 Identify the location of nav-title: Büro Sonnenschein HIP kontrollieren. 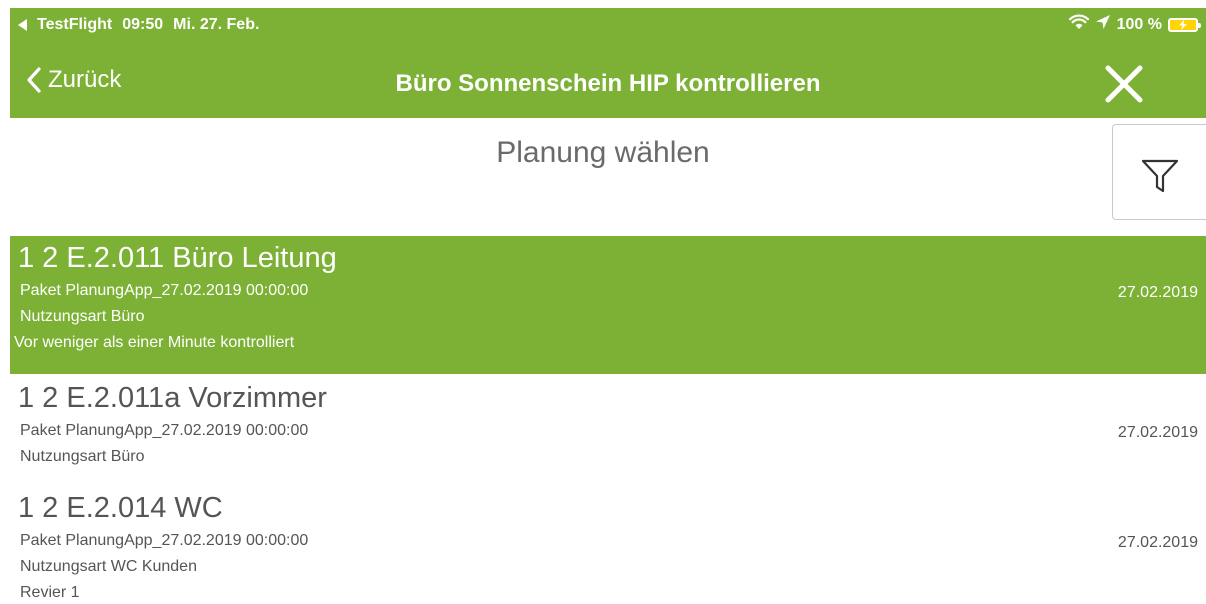
(608, 83).